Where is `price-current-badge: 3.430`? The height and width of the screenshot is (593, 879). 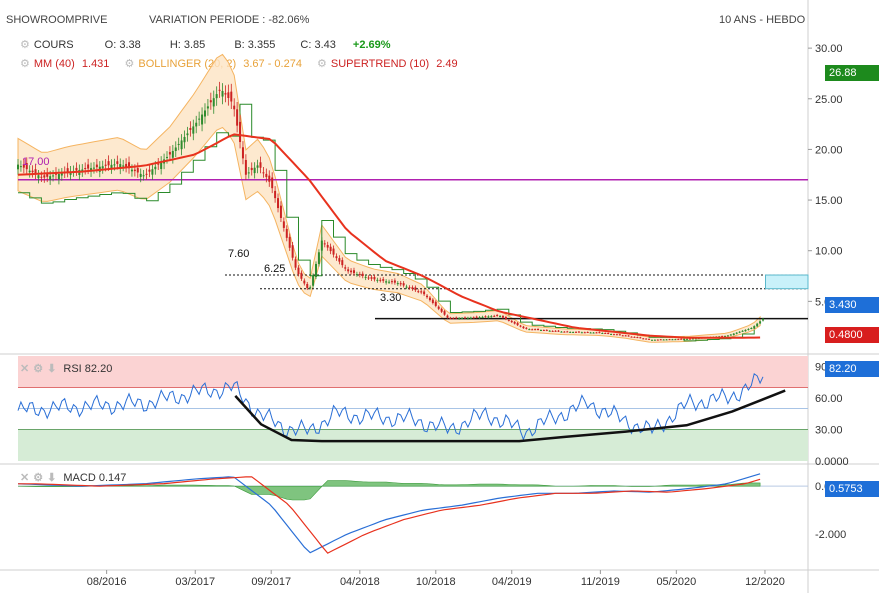
price-current-badge: 3.430 is located at coordinates (852, 305).